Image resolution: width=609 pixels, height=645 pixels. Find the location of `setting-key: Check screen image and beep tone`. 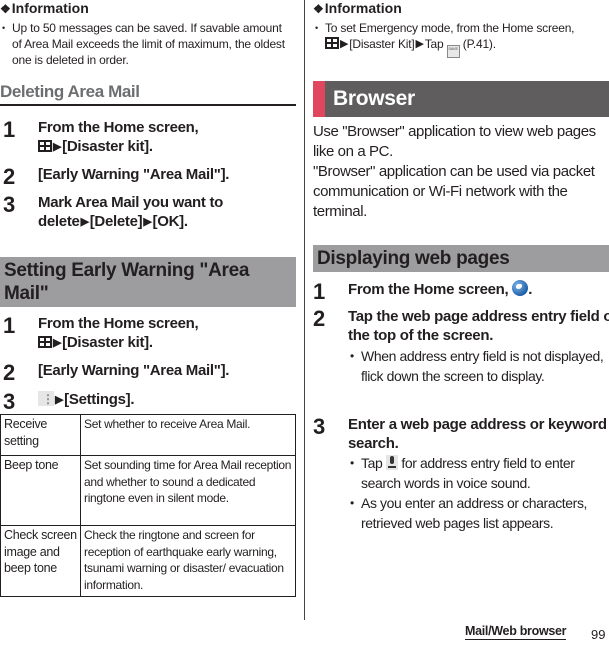

setting-key: Check screen image and beep tone is located at coordinates (40, 561).